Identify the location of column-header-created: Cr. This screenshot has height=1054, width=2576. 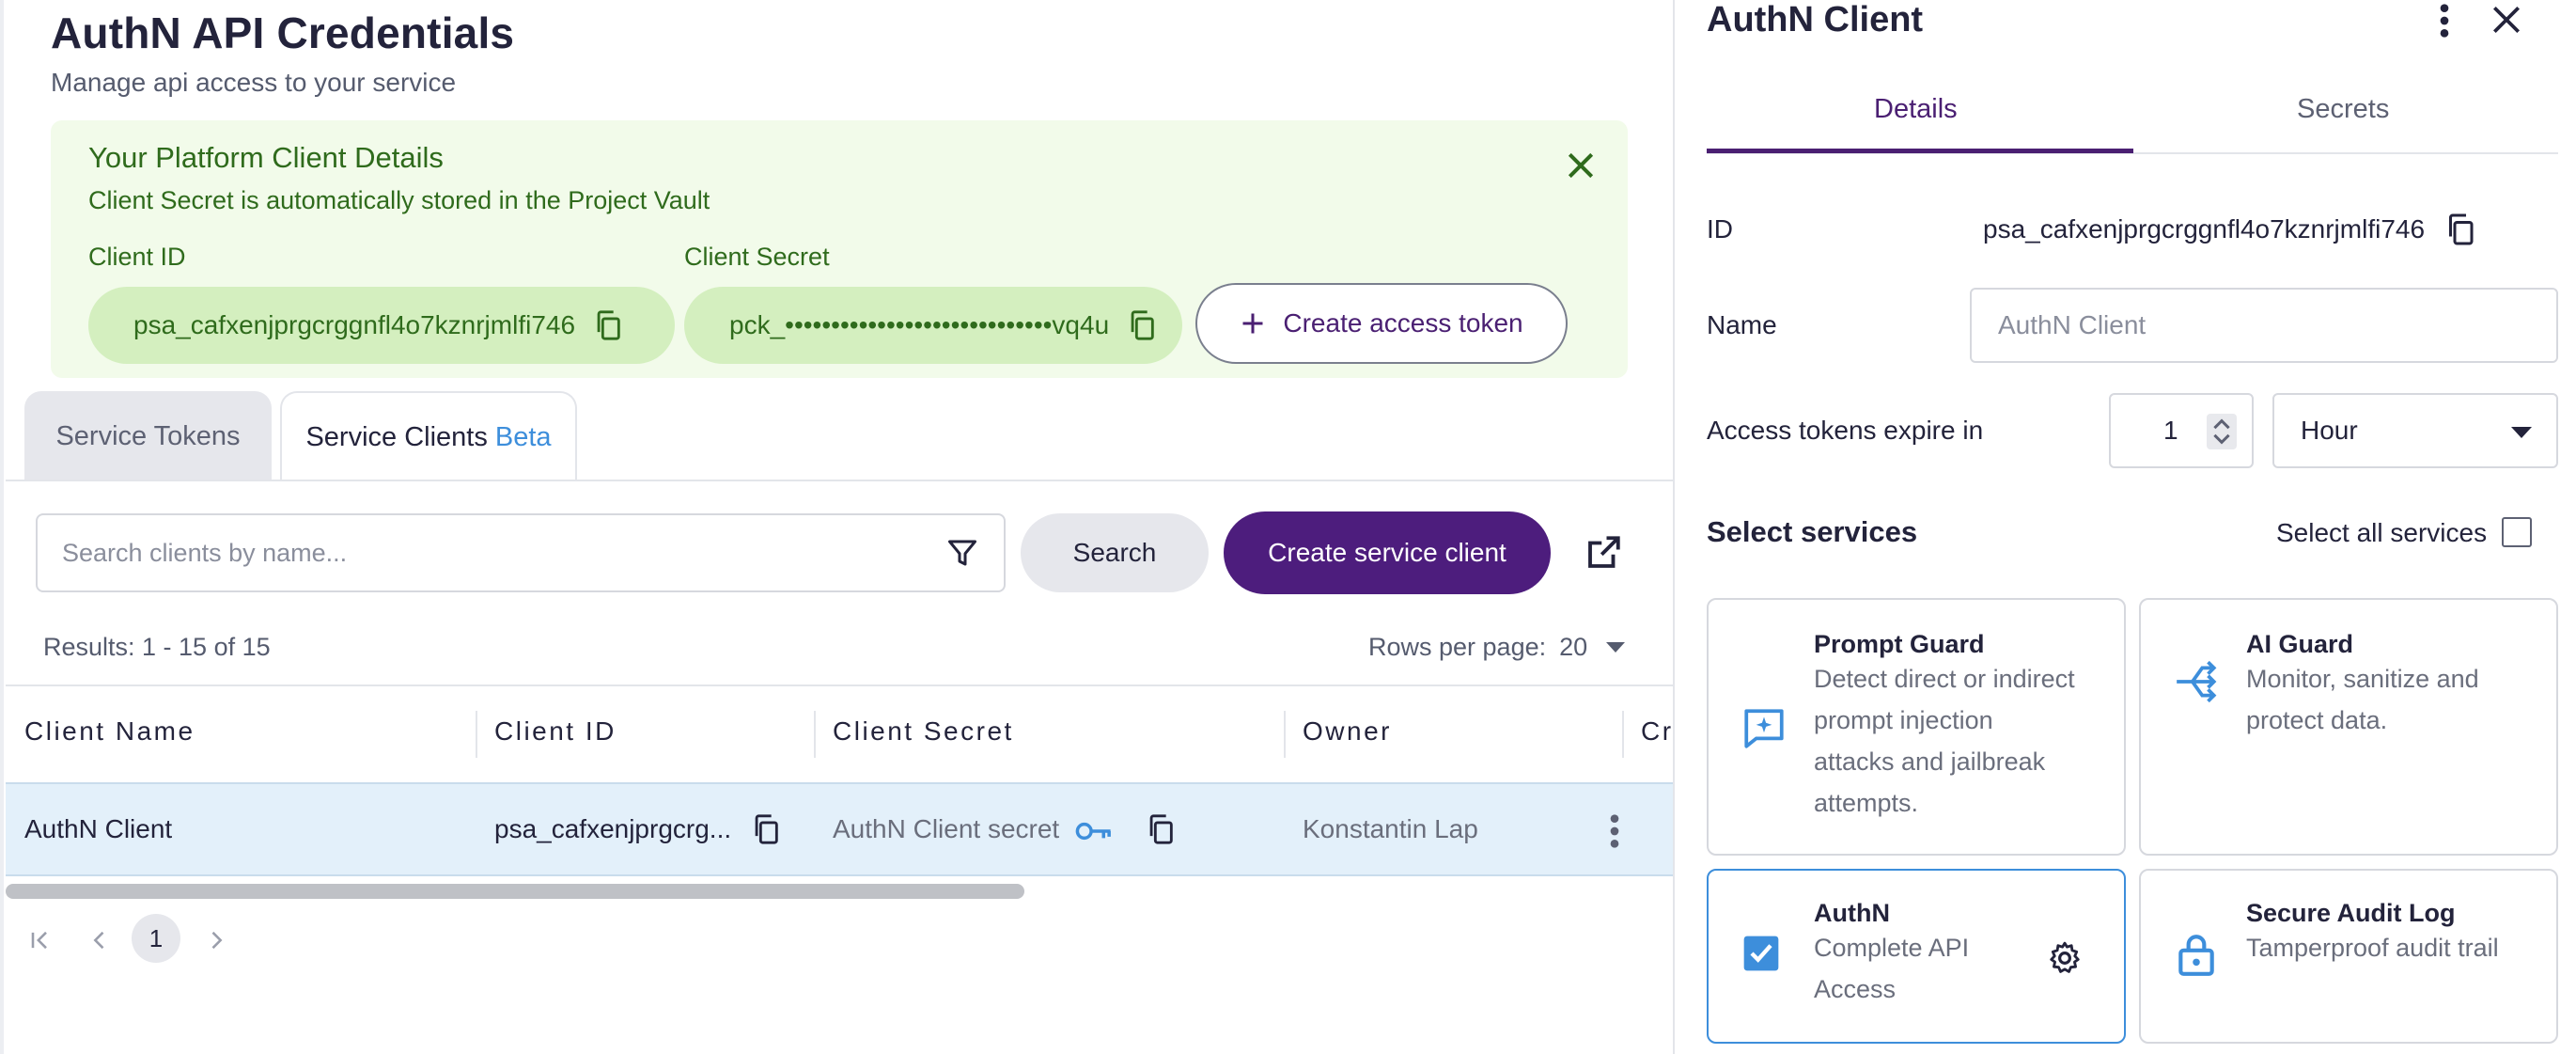
(1657, 731).